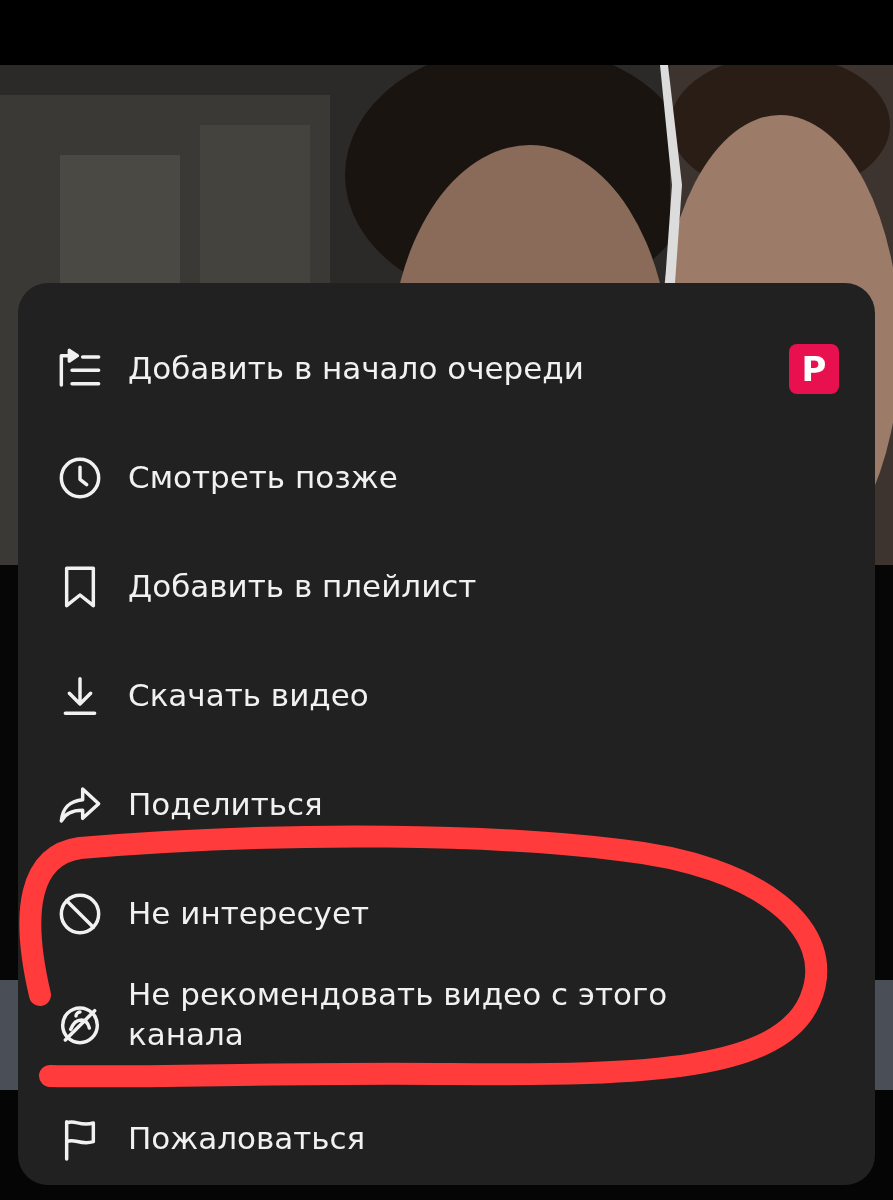  Describe the element at coordinates (483, 913) in the screenshot. I see `menu-item: Не интересует` at that location.